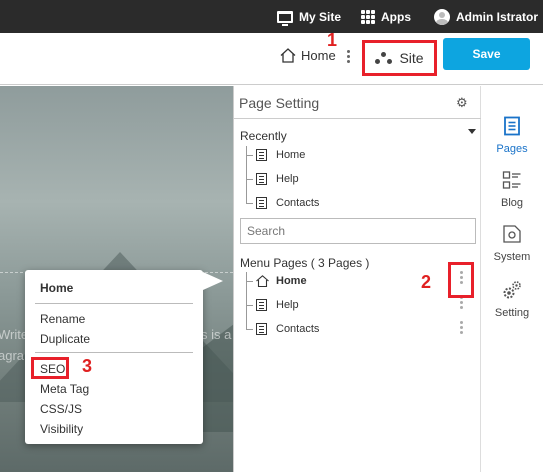  Describe the element at coordinates (291, 281) in the screenshot. I see `menu-page-label: Home` at that location.